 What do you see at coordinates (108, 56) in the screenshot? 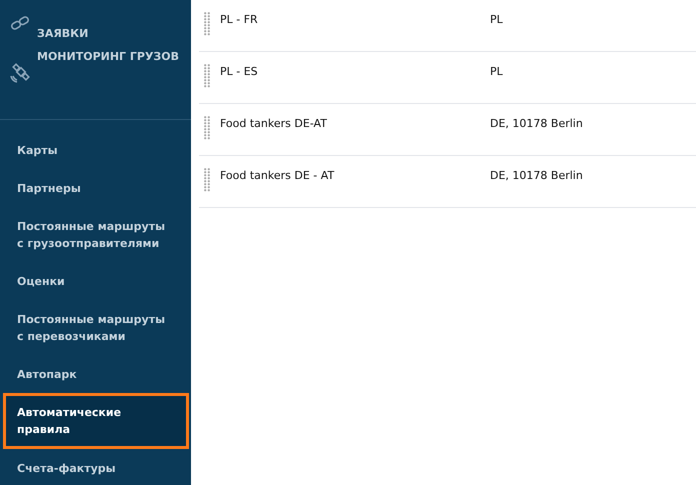
I see `menu-item: МОНИТОРИНГ ГРУЗОВ` at bounding box center [108, 56].